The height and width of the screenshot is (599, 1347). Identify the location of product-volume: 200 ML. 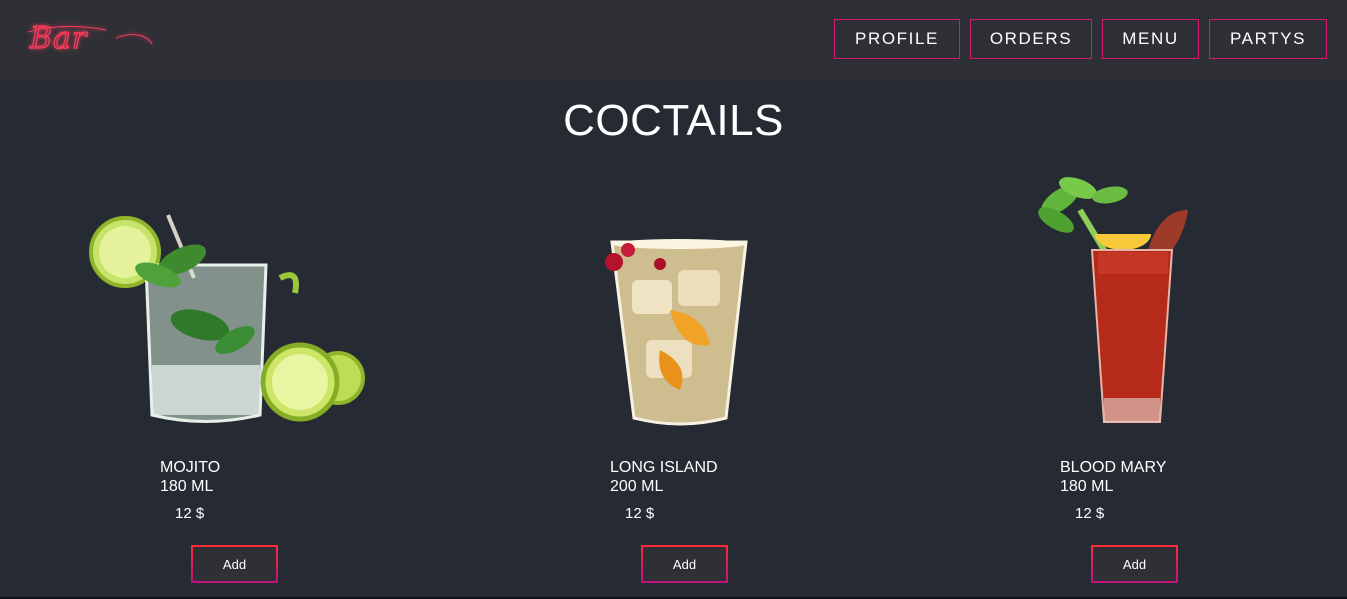
(637, 486).